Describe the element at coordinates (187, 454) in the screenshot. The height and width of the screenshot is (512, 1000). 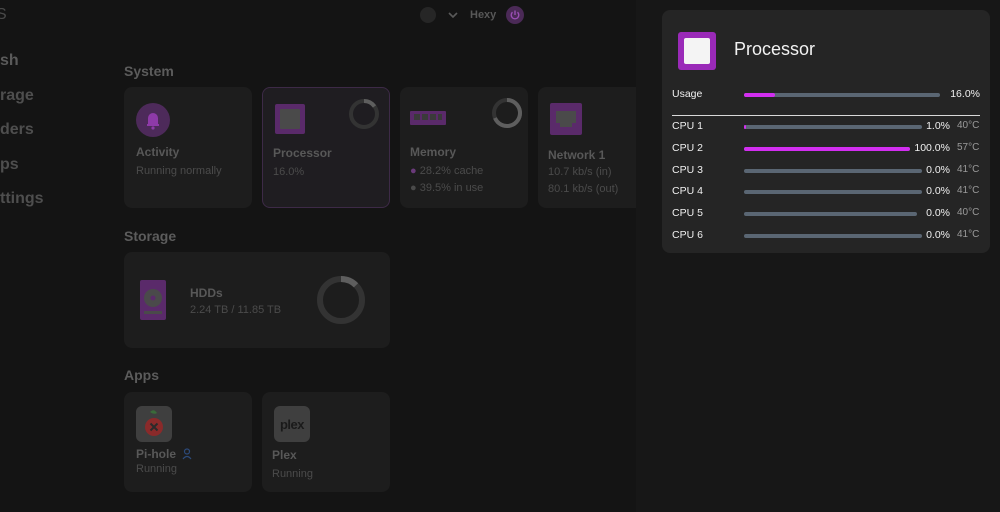
I see `user-icon` at that location.